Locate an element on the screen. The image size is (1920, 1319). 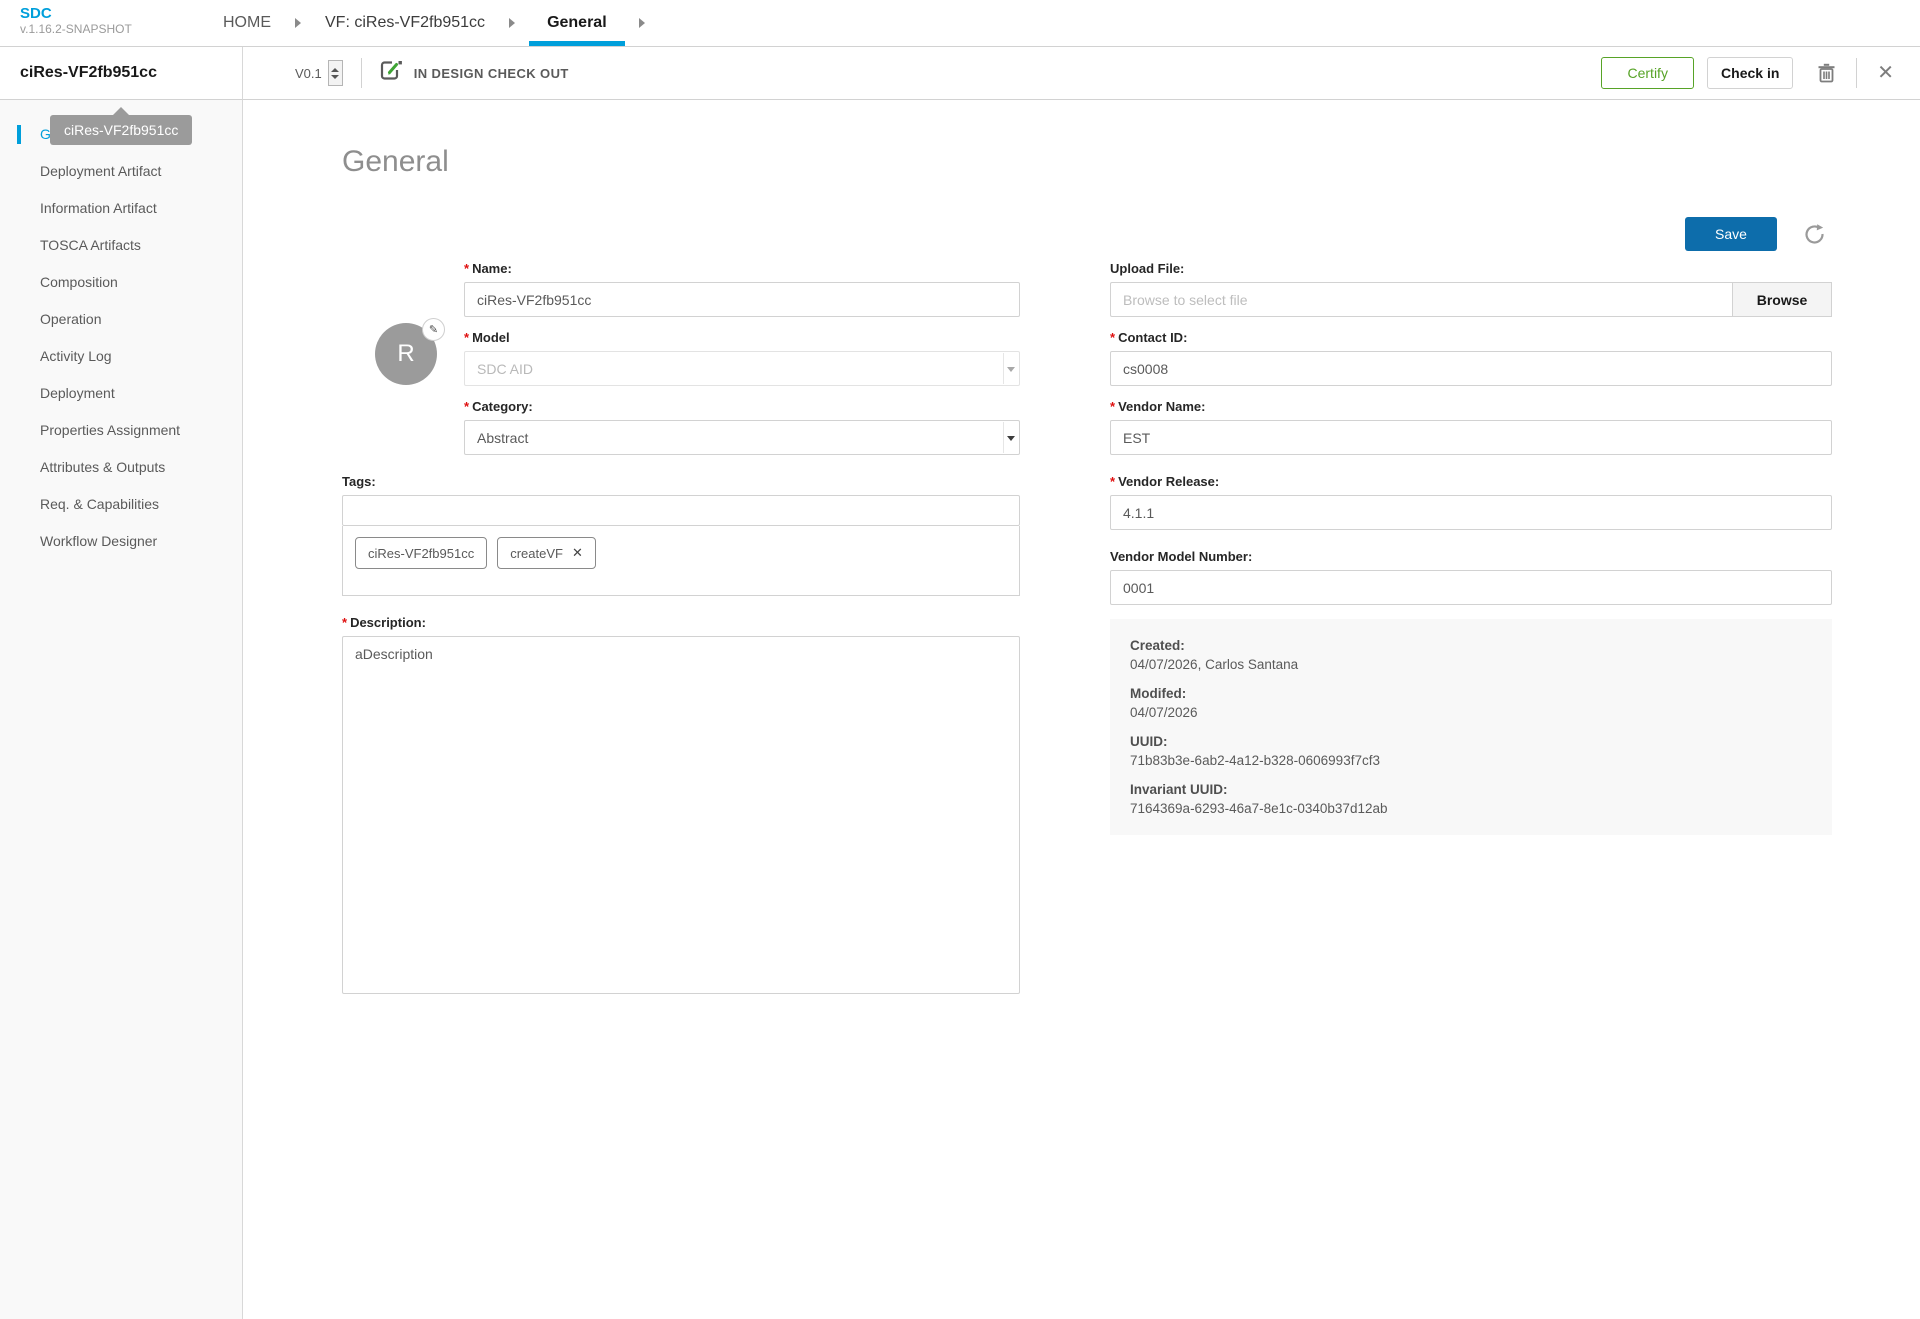
asset-name-tooltip: ciRes-VF2fb951cc is located at coordinates (121, 126).